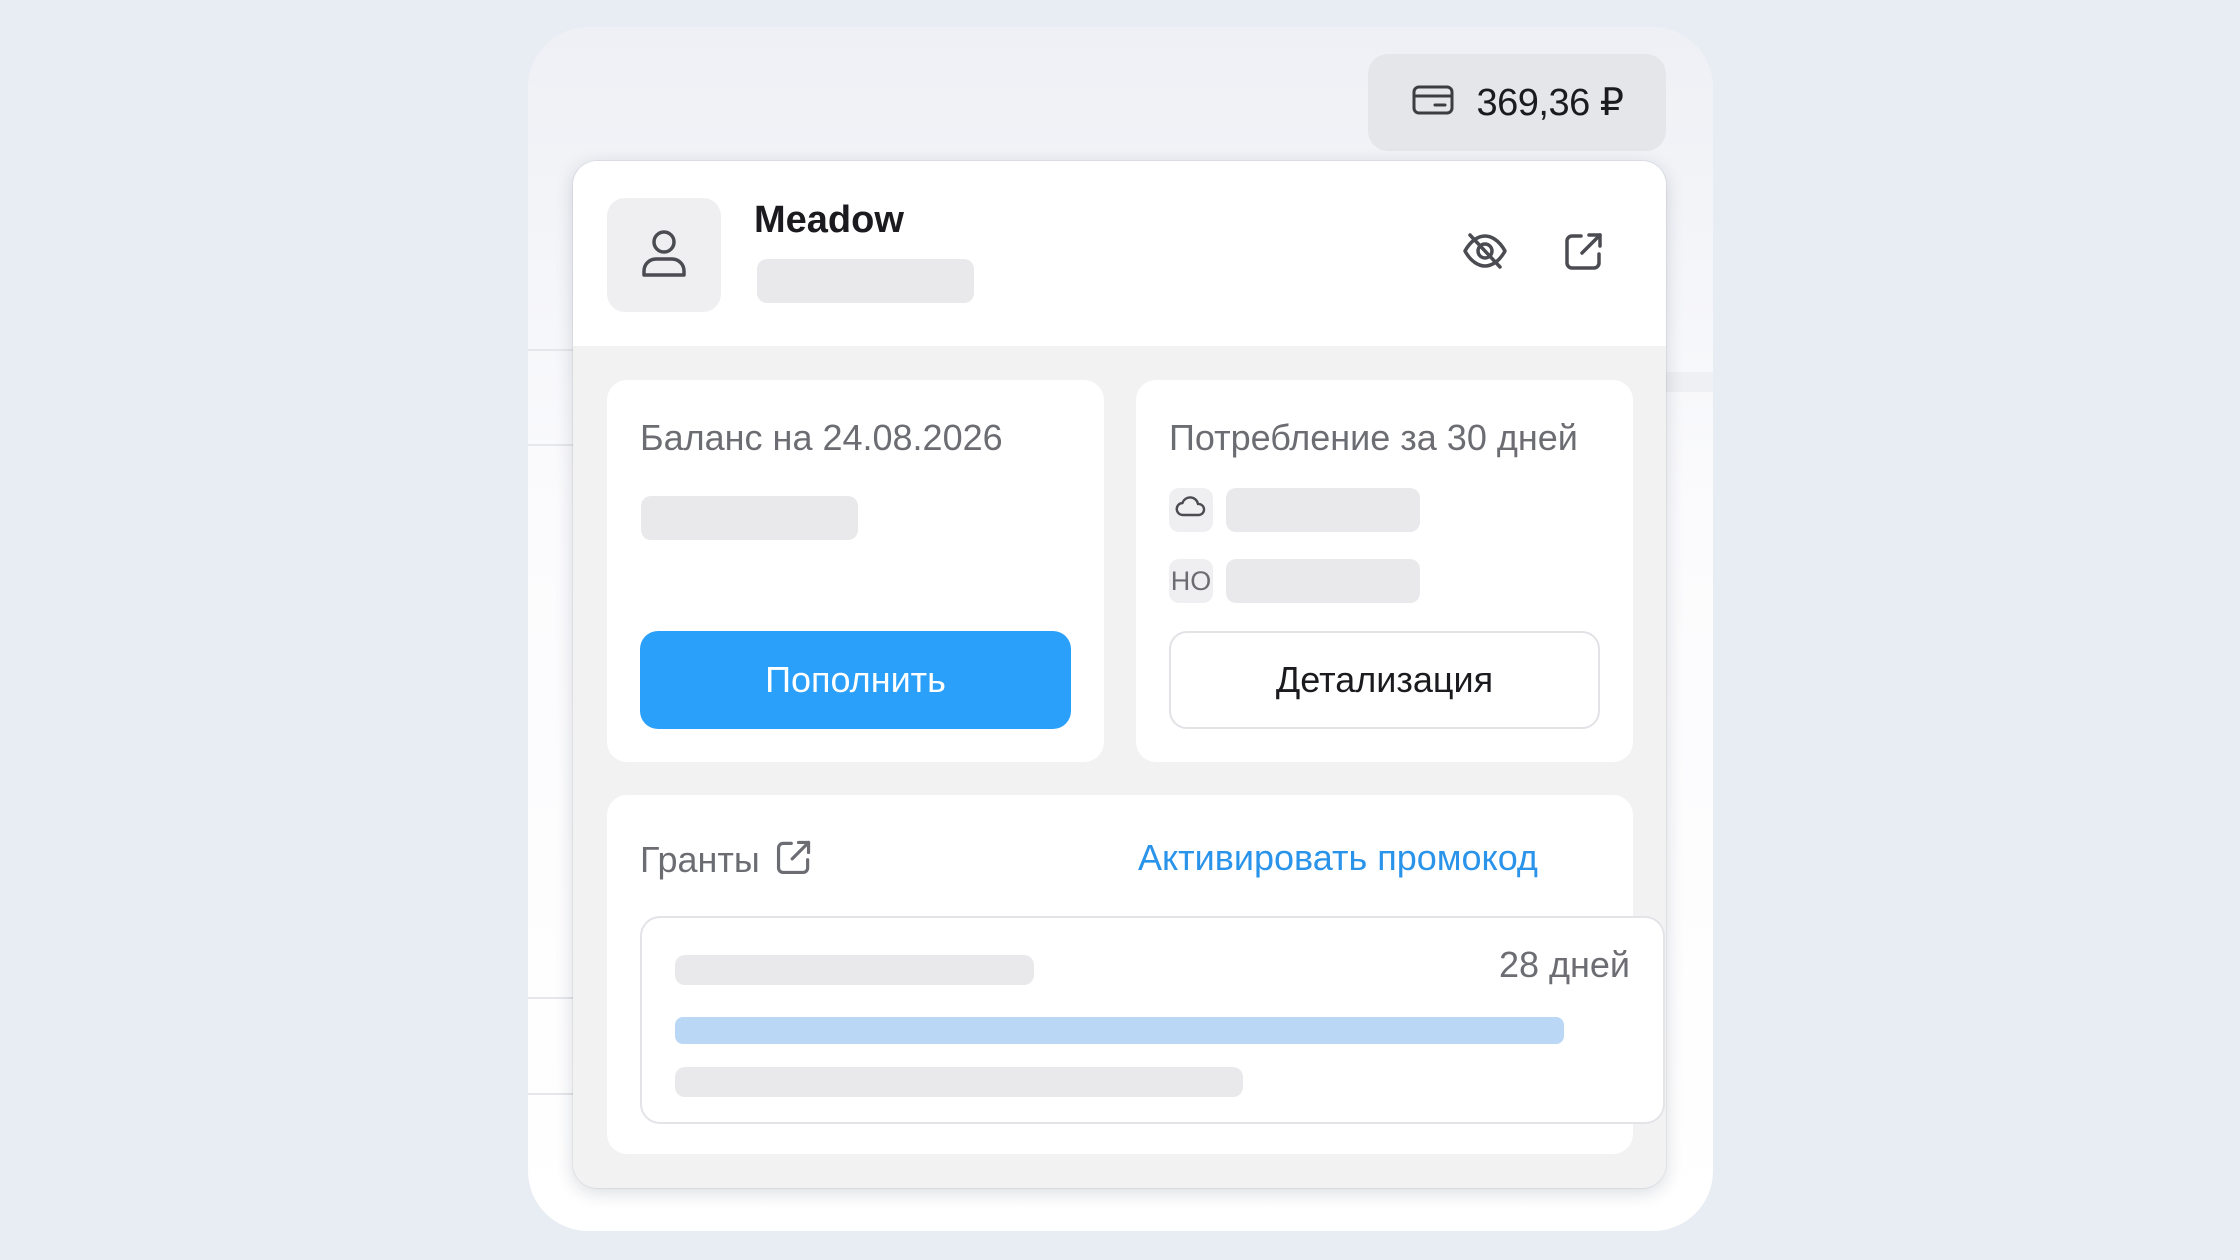 The image size is (2240, 1260). I want to click on eye-off-icon, so click(1485, 253).